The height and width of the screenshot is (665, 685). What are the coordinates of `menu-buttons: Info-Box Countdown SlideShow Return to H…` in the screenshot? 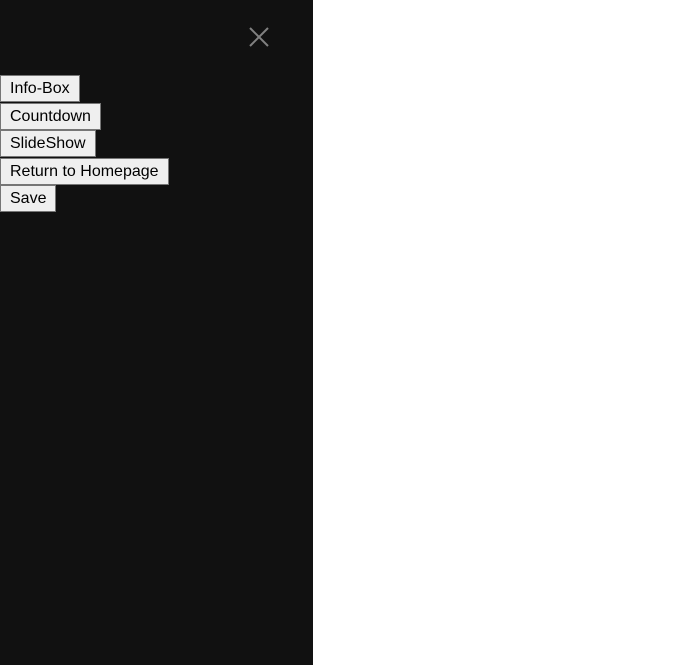 It's located at (84, 144).